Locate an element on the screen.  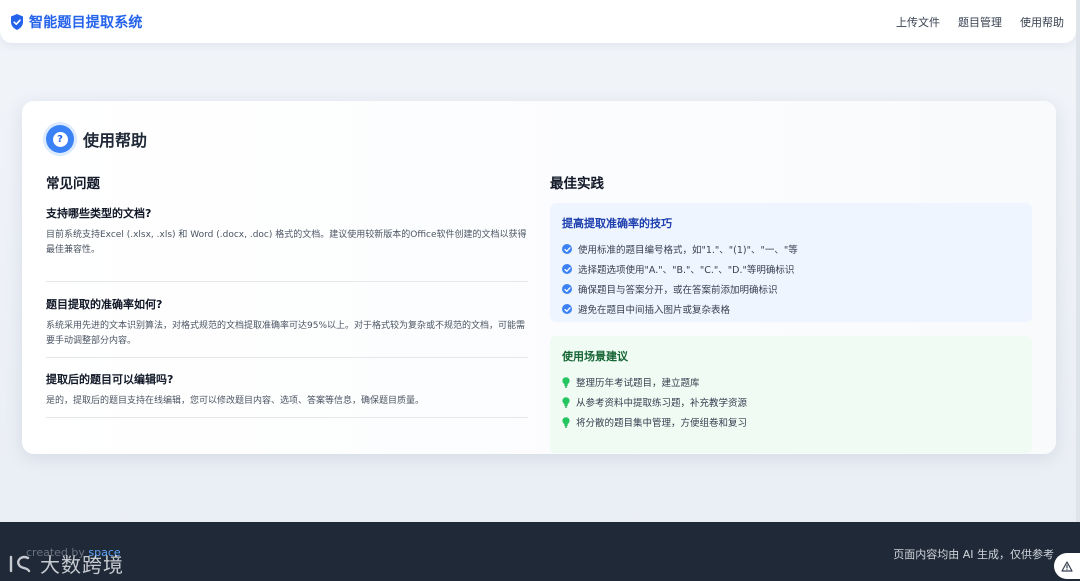
watermark: 大数跨境 is located at coordinates (66, 563).